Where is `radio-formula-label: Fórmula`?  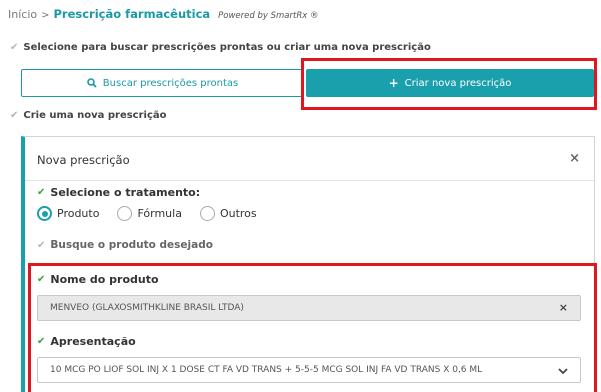 radio-formula-label: Fórmula is located at coordinates (159, 213).